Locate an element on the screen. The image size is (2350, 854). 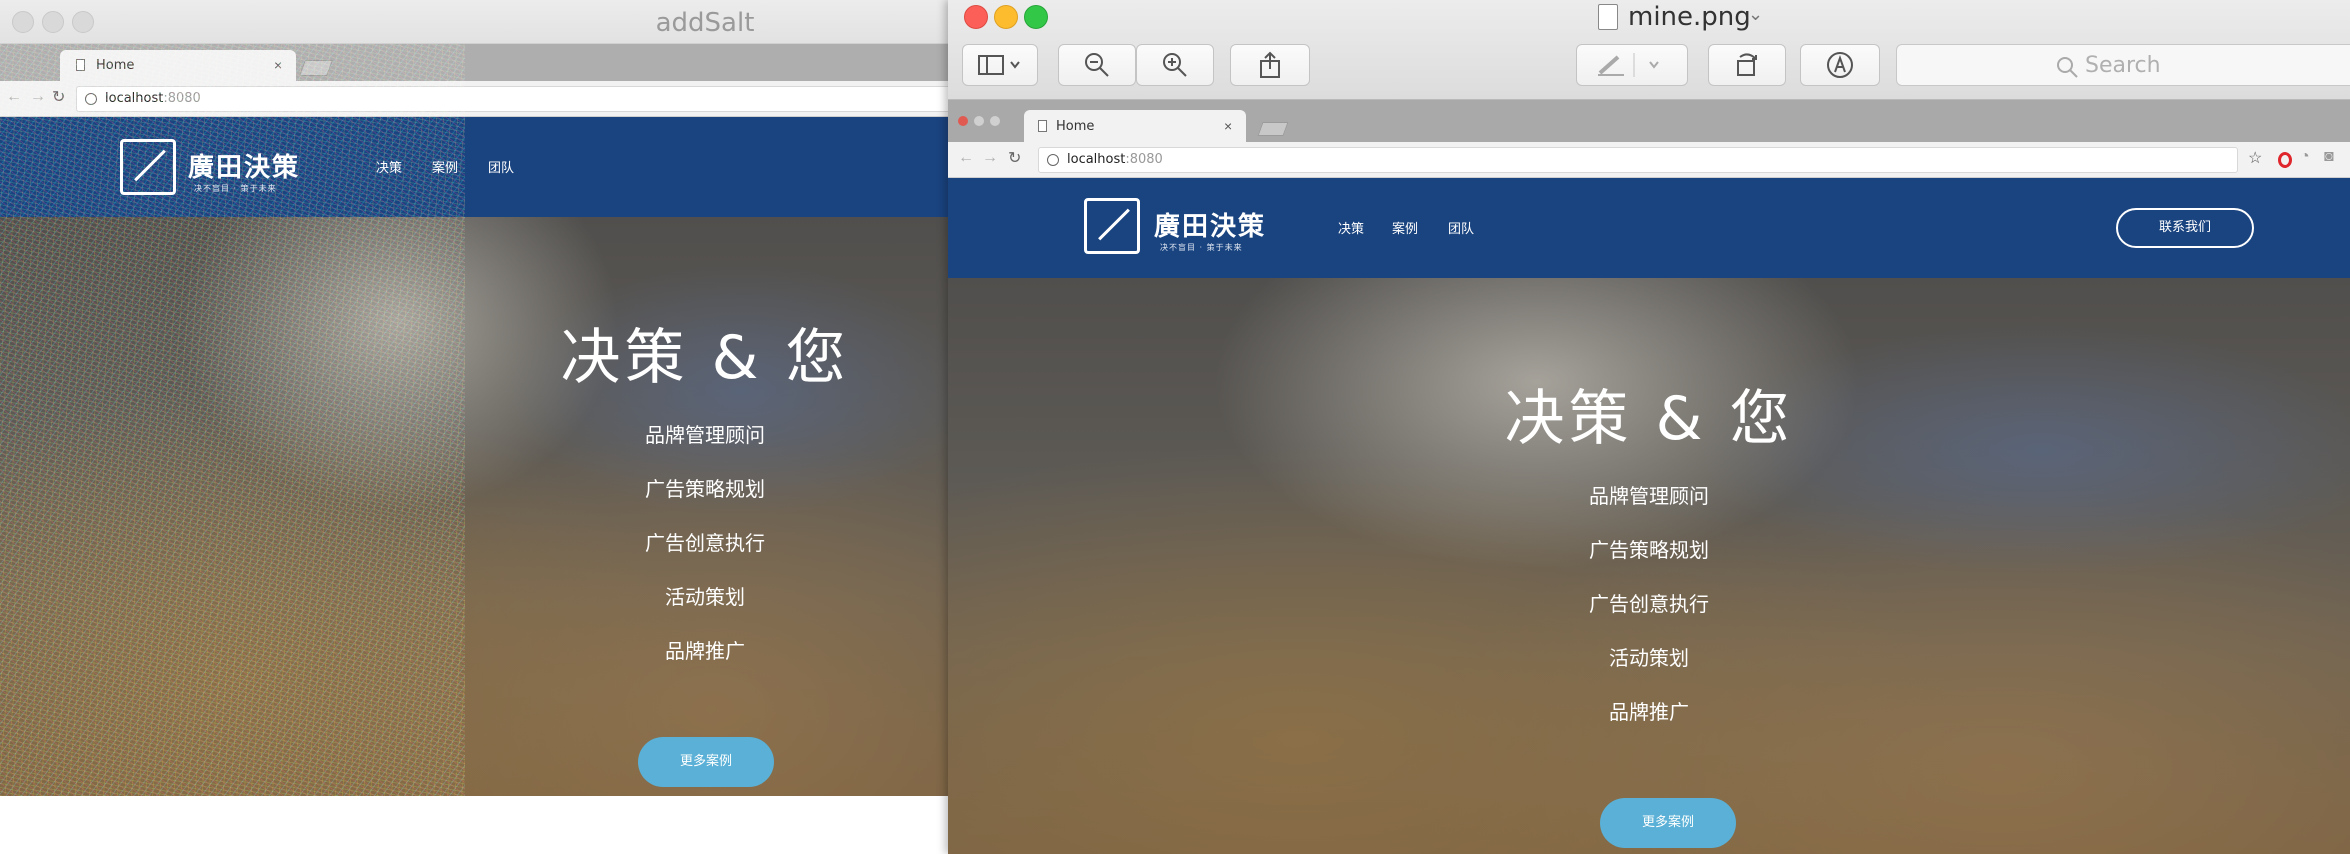
search-input: Search is located at coordinates (2123, 65).